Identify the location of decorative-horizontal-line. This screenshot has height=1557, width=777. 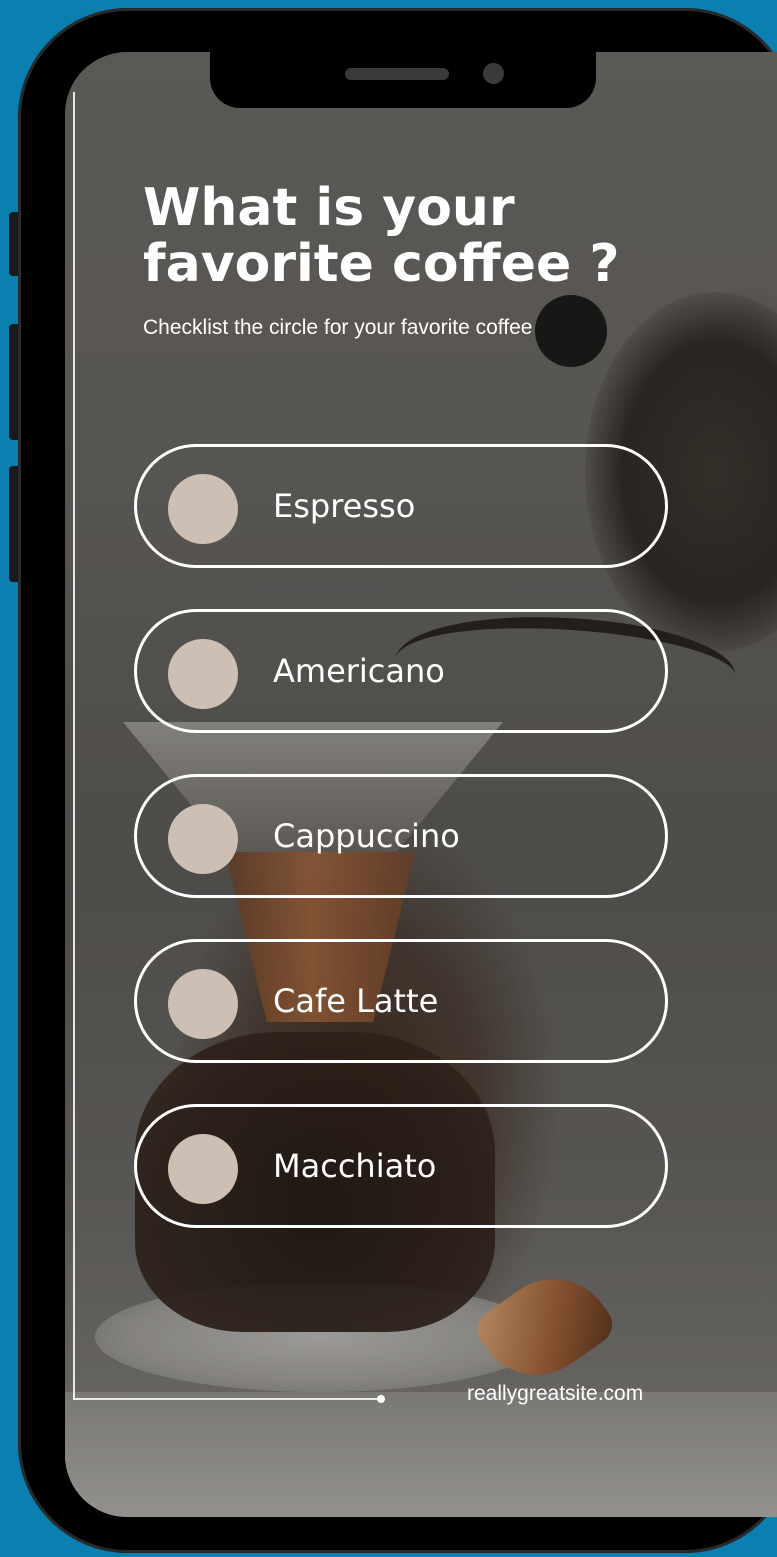
(227, 1399).